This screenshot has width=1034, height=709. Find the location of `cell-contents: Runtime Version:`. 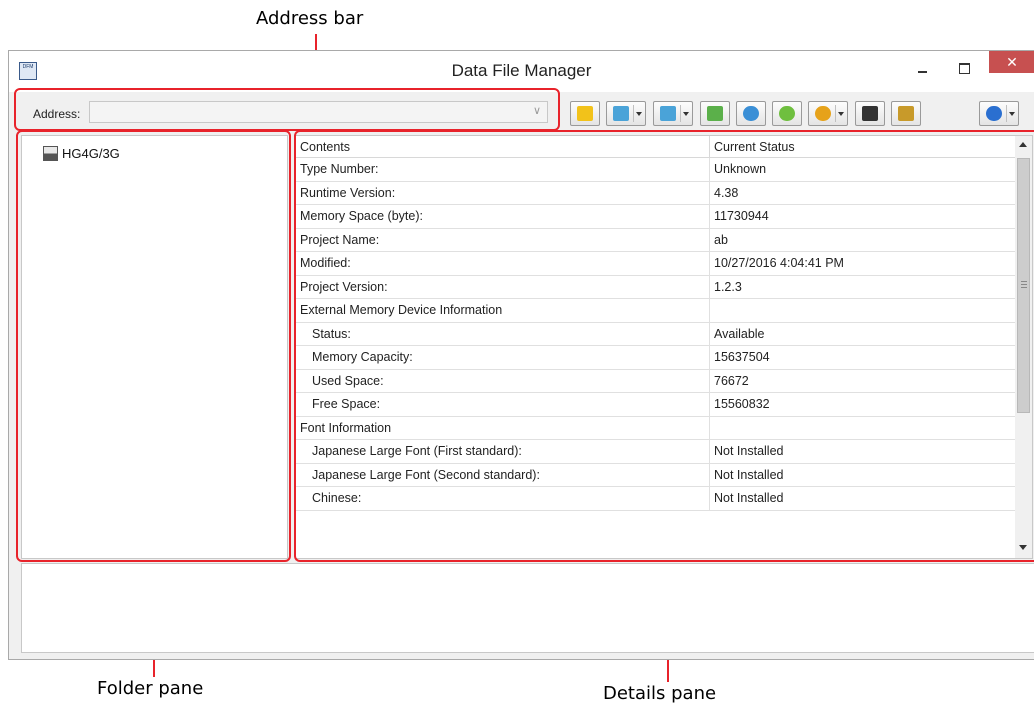

cell-contents: Runtime Version: is located at coordinates (503, 192).